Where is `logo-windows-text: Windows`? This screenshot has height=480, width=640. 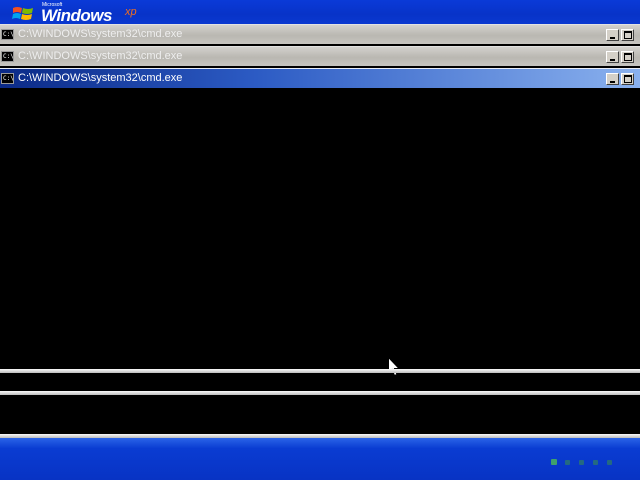 logo-windows-text: Windows is located at coordinates (76, 15).